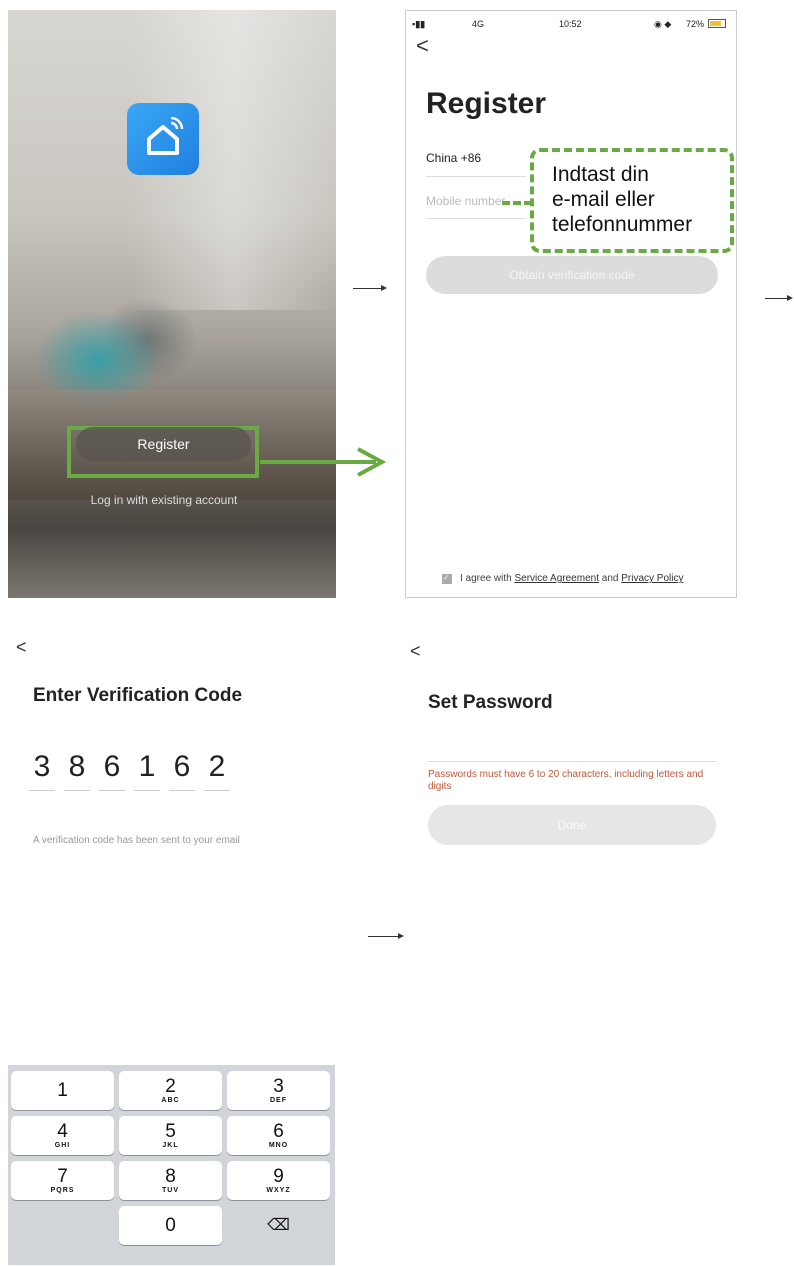 Image resolution: width=794 pixels, height=1266 pixels. What do you see at coordinates (170, 1100) in the screenshot?
I see `key-letters: ABC` at bounding box center [170, 1100].